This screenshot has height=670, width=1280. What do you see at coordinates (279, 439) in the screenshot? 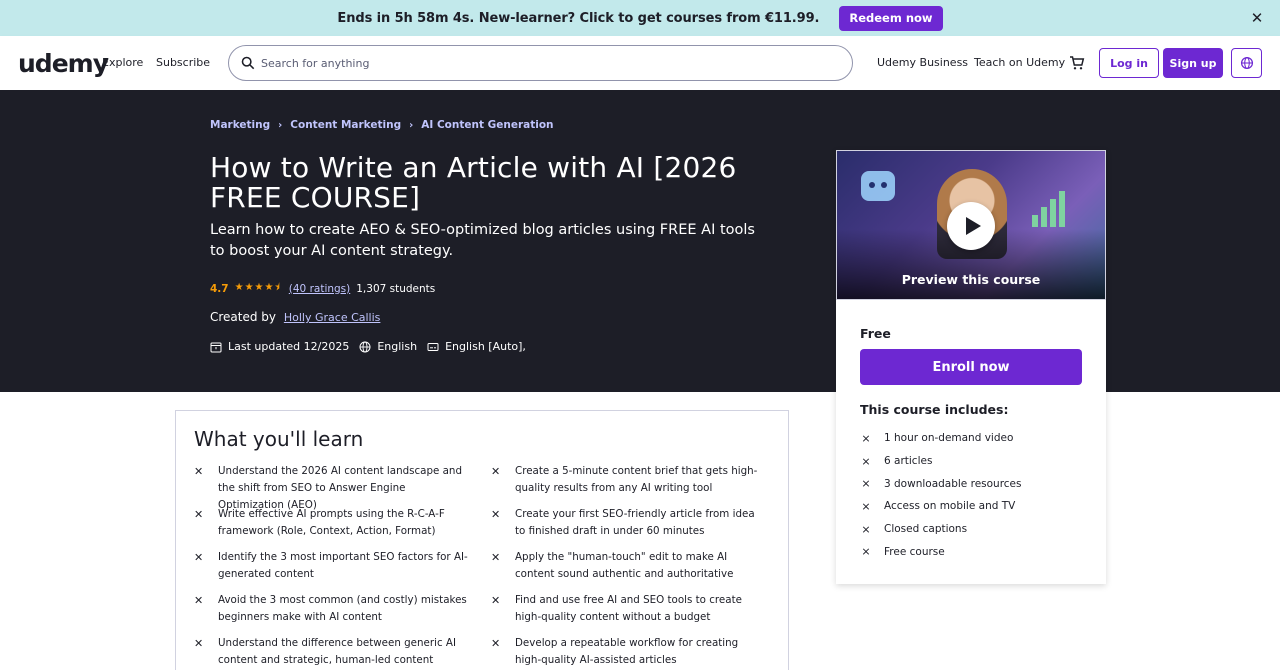
I see `learn-title: What you'll learn` at bounding box center [279, 439].